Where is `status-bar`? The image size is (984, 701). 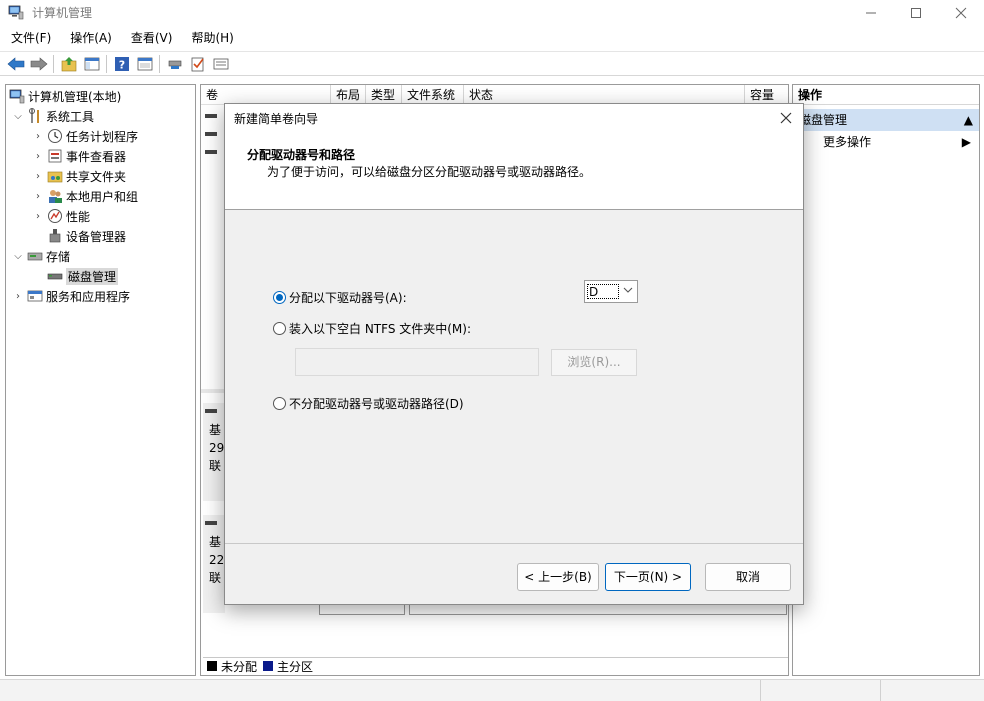 status-bar is located at coordinates (492, 690).